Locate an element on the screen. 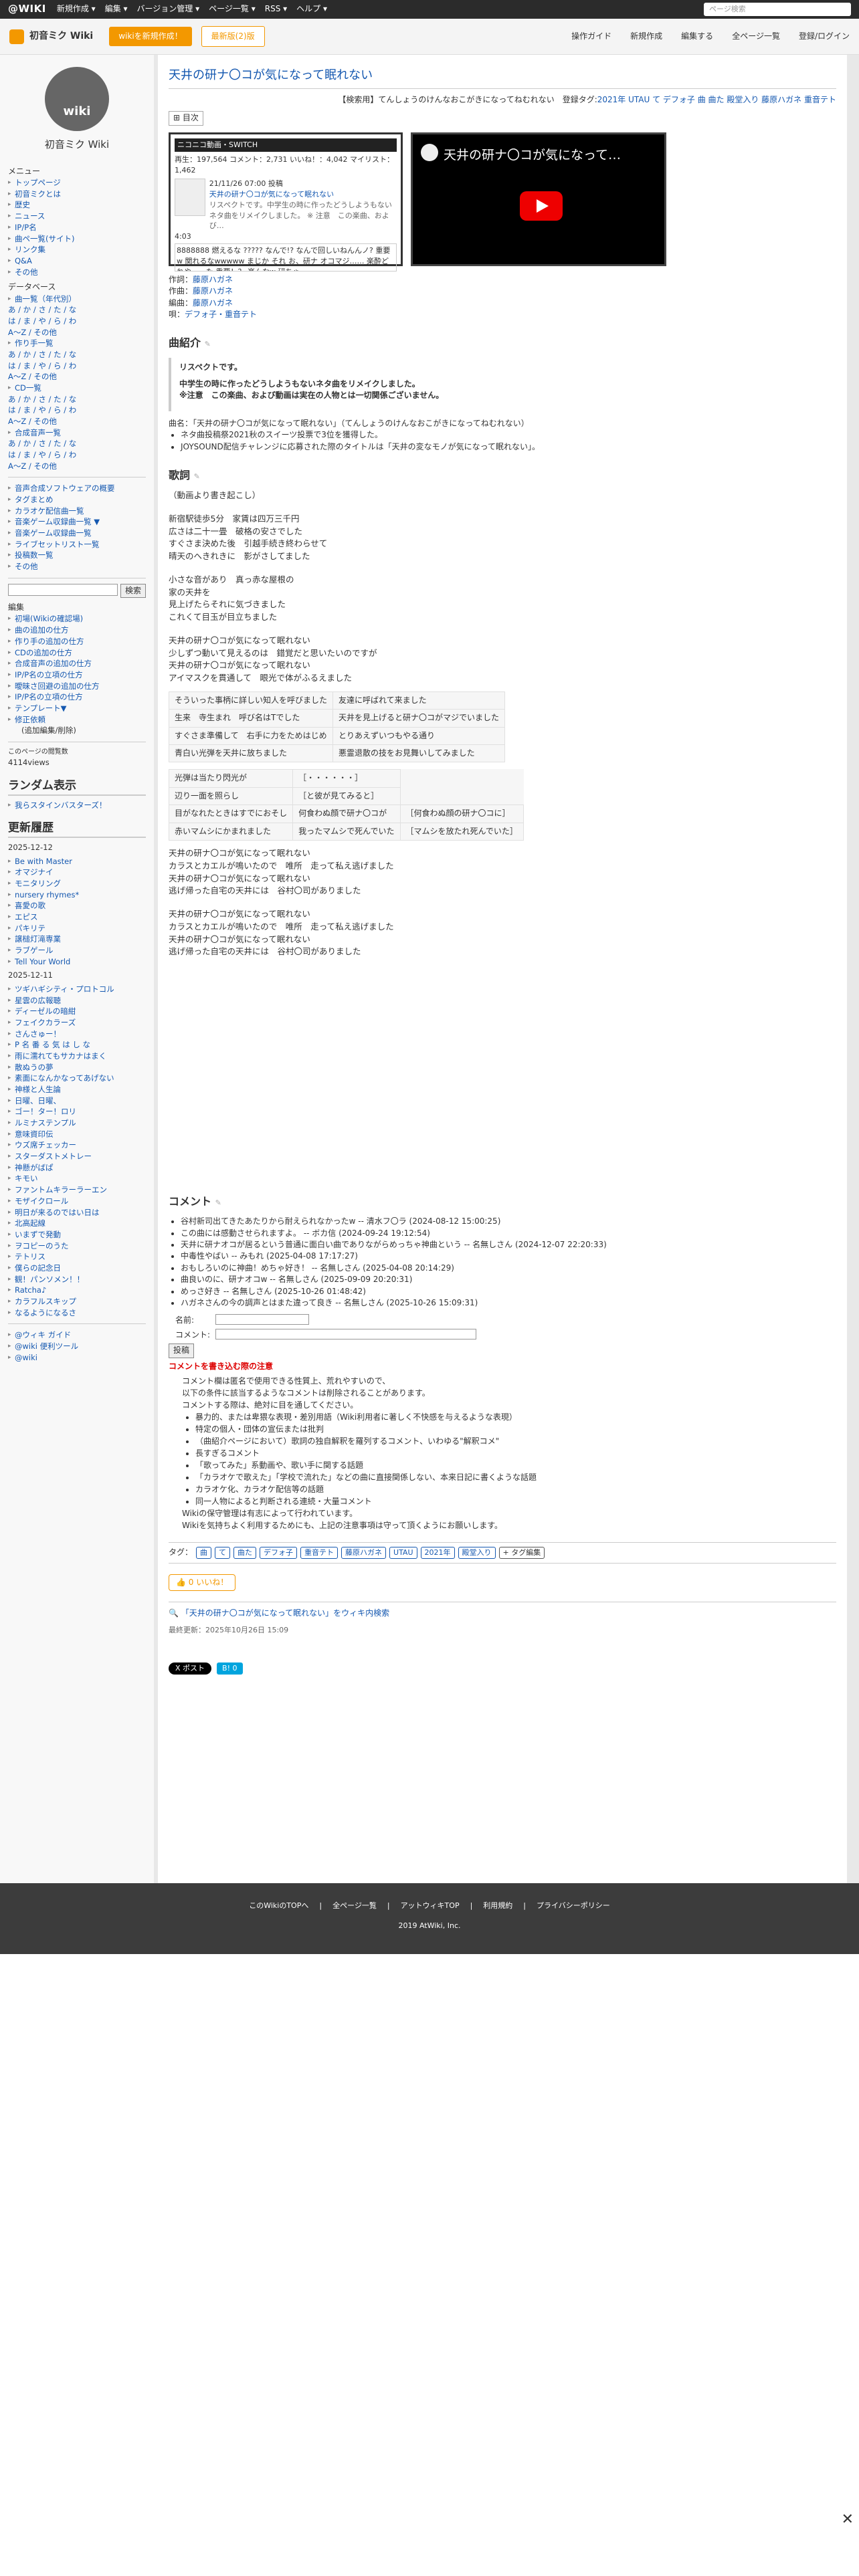 This screenshot has width=859, height=2576. sidebar-misc-item: カラオケ配信曲一覧 is located at coordinates (77, 511).